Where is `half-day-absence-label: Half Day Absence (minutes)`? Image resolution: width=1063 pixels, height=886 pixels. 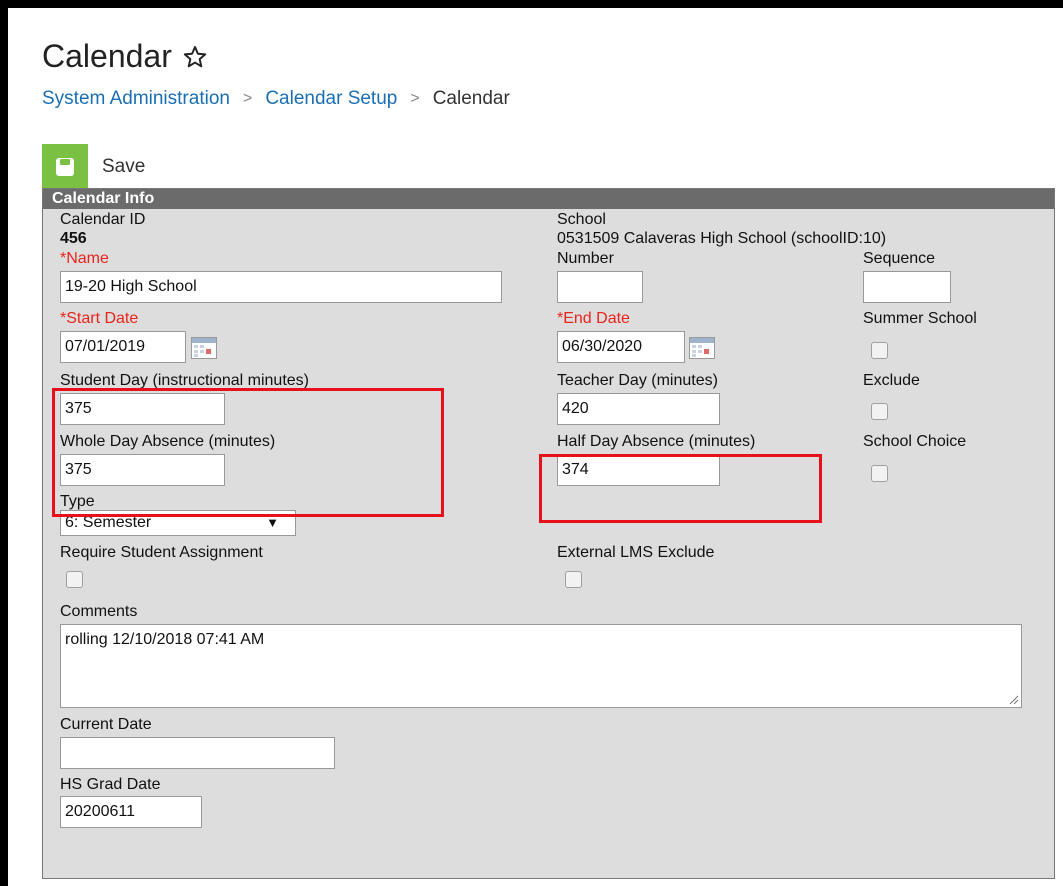 half-day-absence-label: Half Day Absence (minutes) is located at coordinates (656, 441).